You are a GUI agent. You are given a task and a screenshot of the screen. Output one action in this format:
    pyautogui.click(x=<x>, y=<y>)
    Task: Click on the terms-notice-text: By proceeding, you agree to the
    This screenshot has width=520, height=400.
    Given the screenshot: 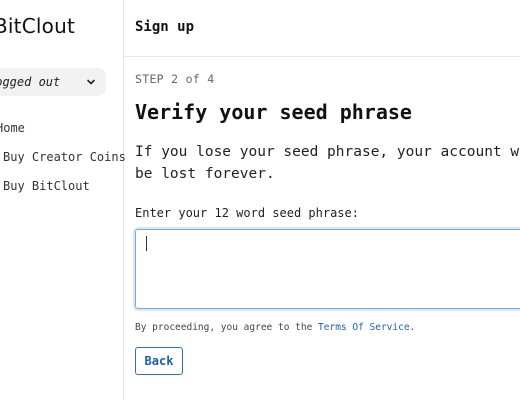 What is the action you would take?
    pyautogui.click(x=227, y=327)
    